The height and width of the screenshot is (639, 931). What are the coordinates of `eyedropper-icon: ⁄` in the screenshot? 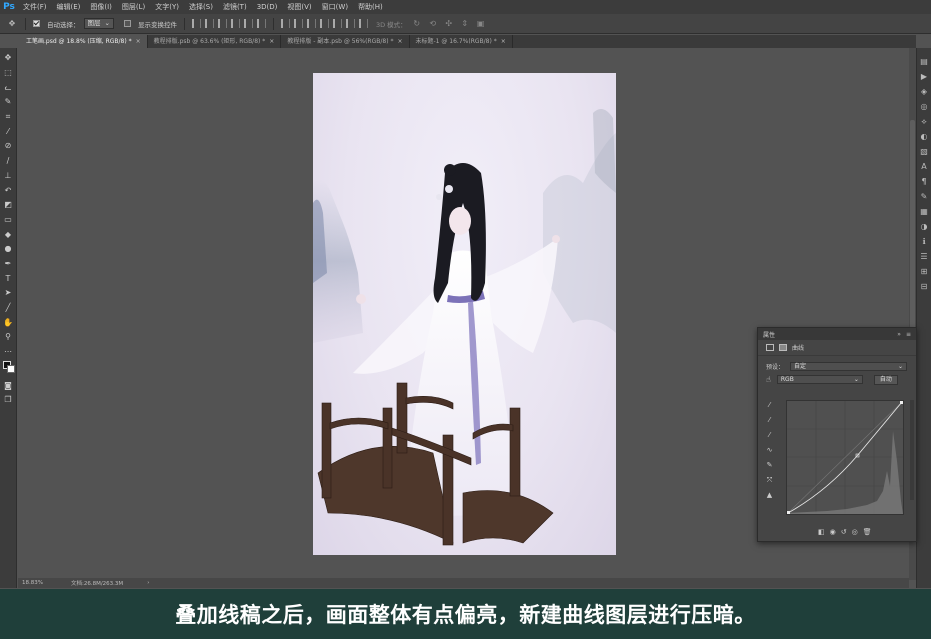 It's located at (8, 131).